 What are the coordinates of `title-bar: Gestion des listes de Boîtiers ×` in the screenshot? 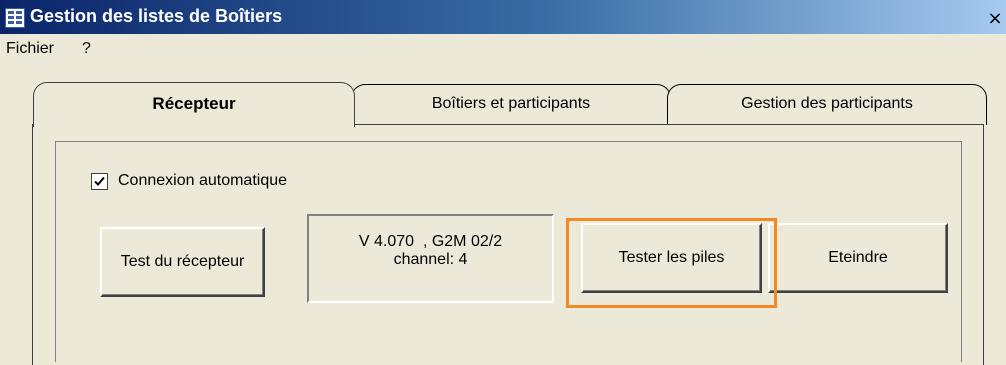 It's located at (503, 17).